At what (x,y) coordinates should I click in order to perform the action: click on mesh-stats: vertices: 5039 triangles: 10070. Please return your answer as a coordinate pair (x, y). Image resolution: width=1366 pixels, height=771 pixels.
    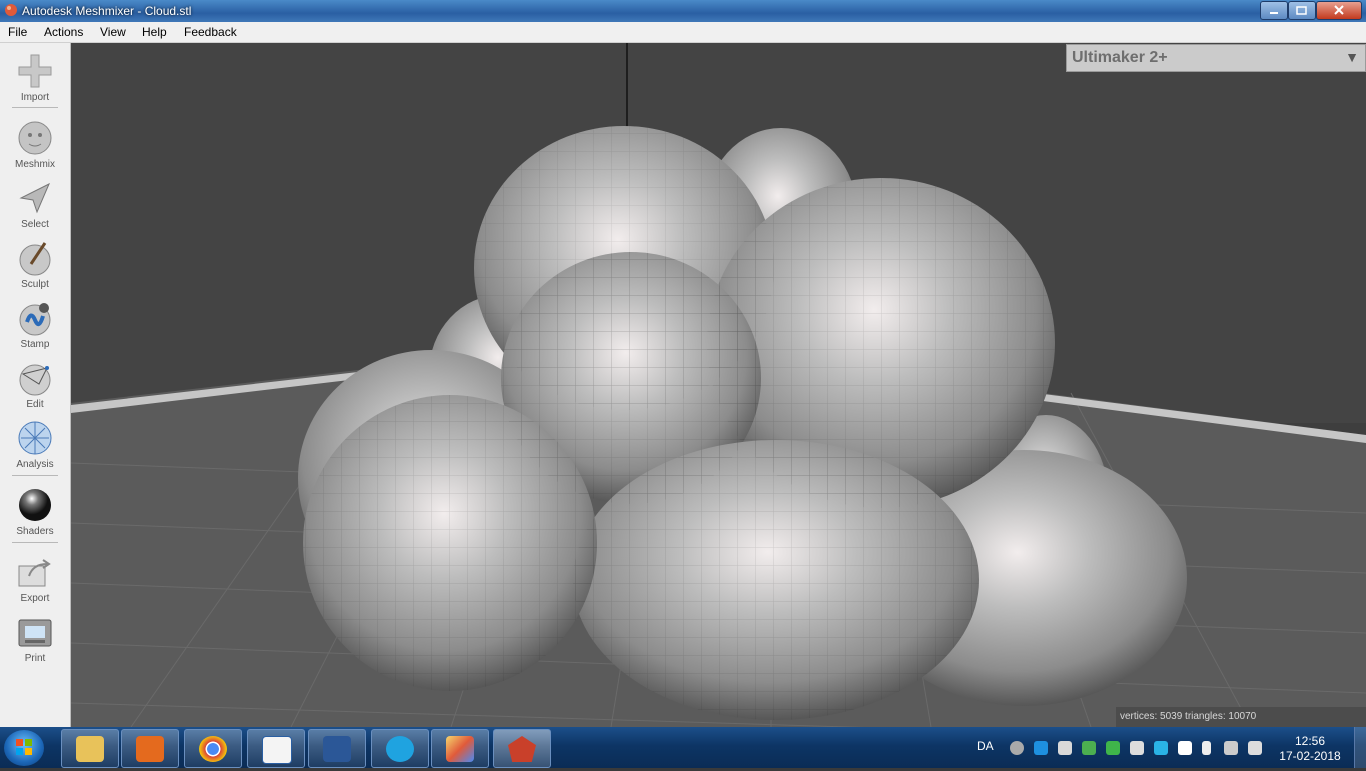
    Looking at the image, I should click on (1241, 717).